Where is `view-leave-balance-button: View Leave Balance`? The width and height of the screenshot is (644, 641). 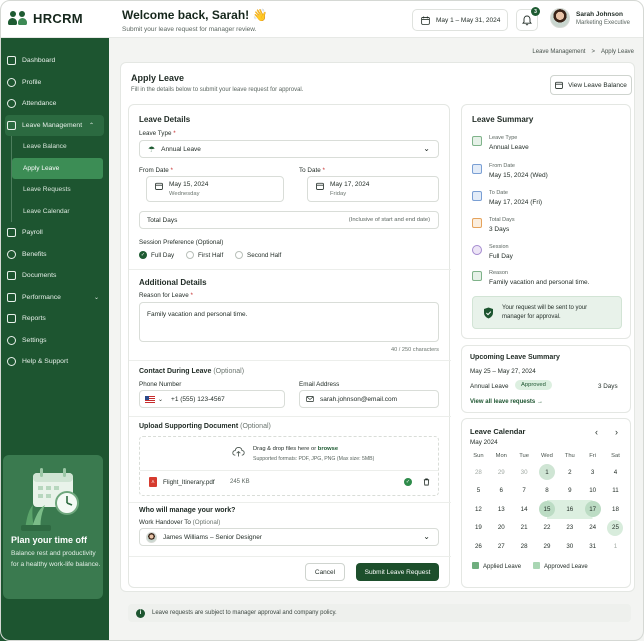 view-leave-balance-button: View Leave Balance is located at coordinates (591, 85).